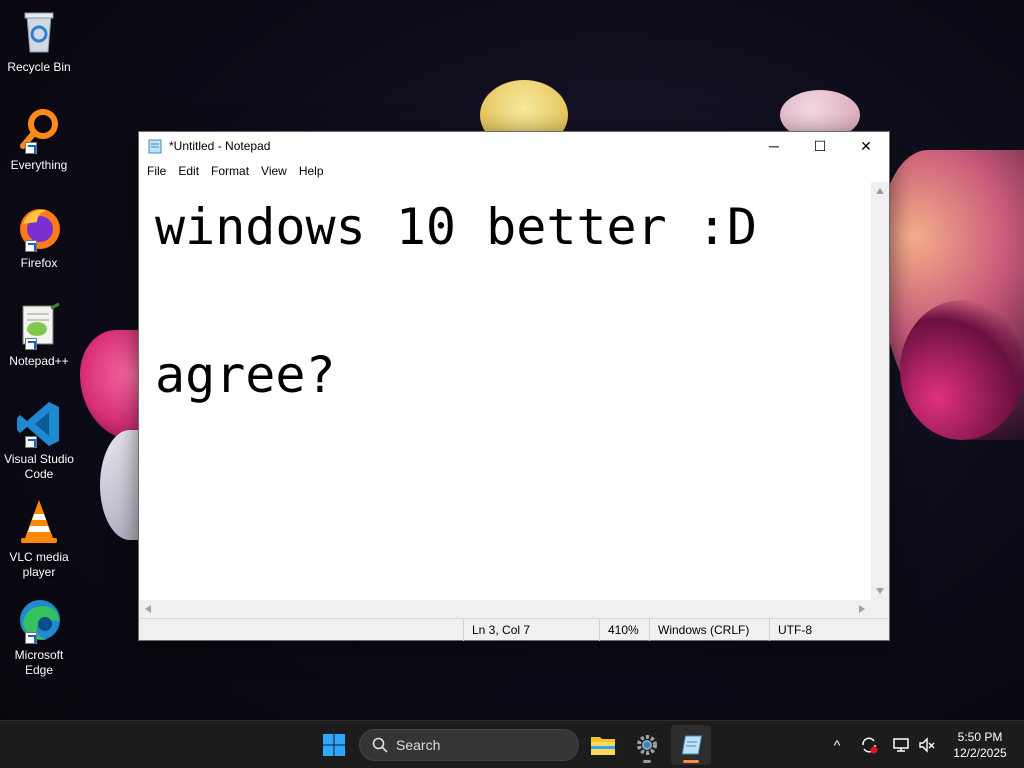  What do you see at coordinates (496, 630) in the screenshot?
I see `status-cursor-position: Ln 3, Col 7` at bounding box center [496, 630].